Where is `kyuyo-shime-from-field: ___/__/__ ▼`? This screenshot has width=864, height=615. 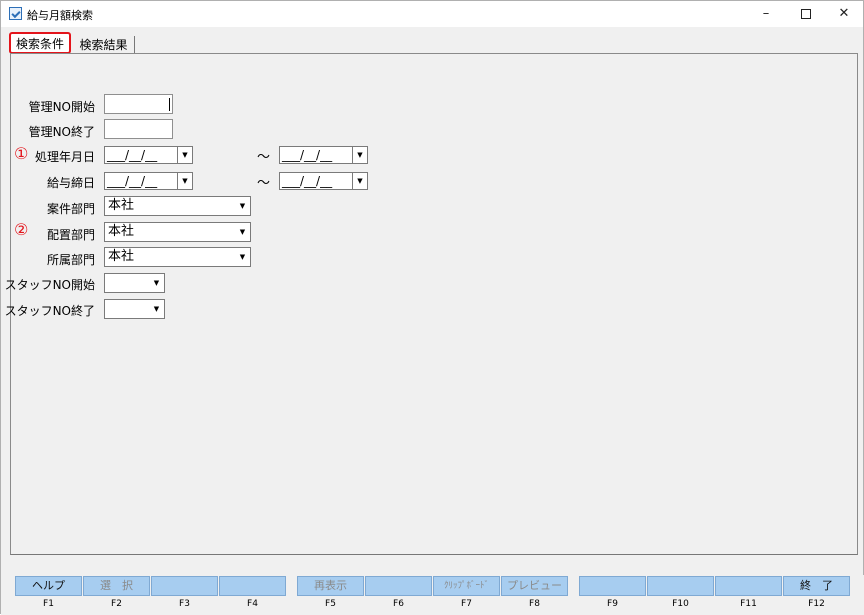 kyuyo-shime-from-field: ___/__/__ ▼ is located at coordinates (148, 181).